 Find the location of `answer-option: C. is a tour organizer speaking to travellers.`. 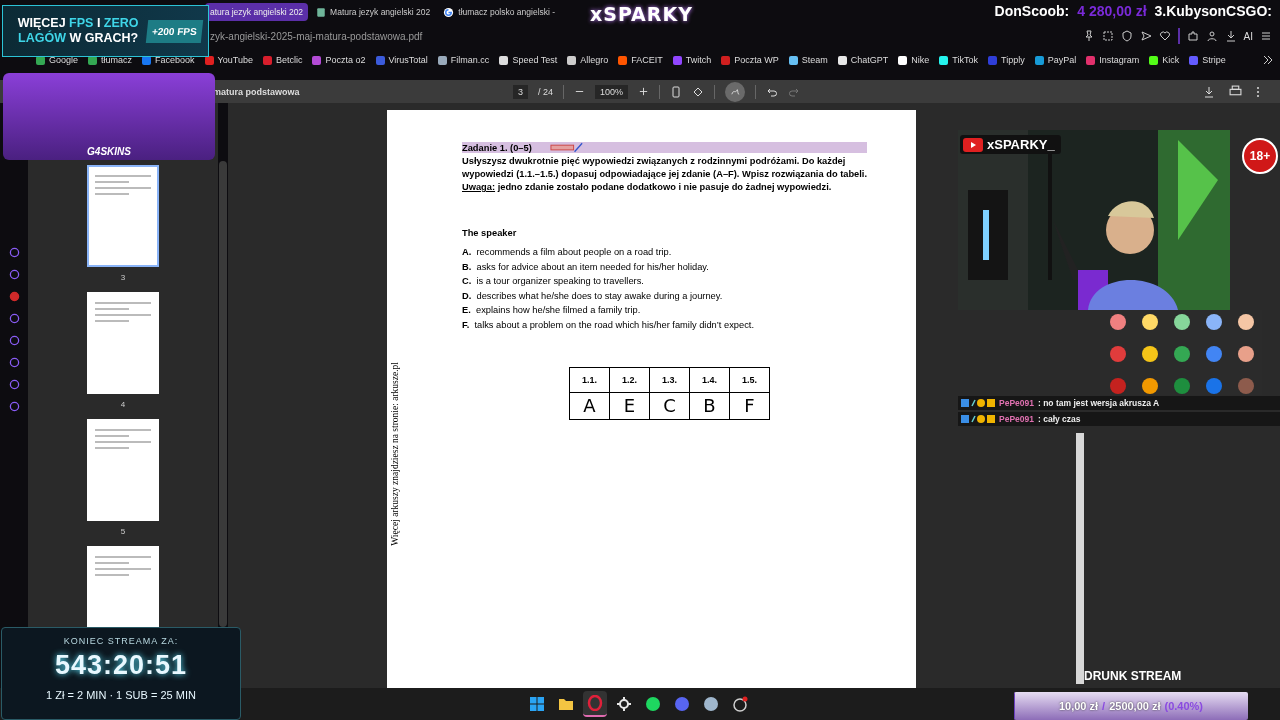

answer-option: C. is a tour organizer speaking to travellers. is located at coordinates (664, 281).